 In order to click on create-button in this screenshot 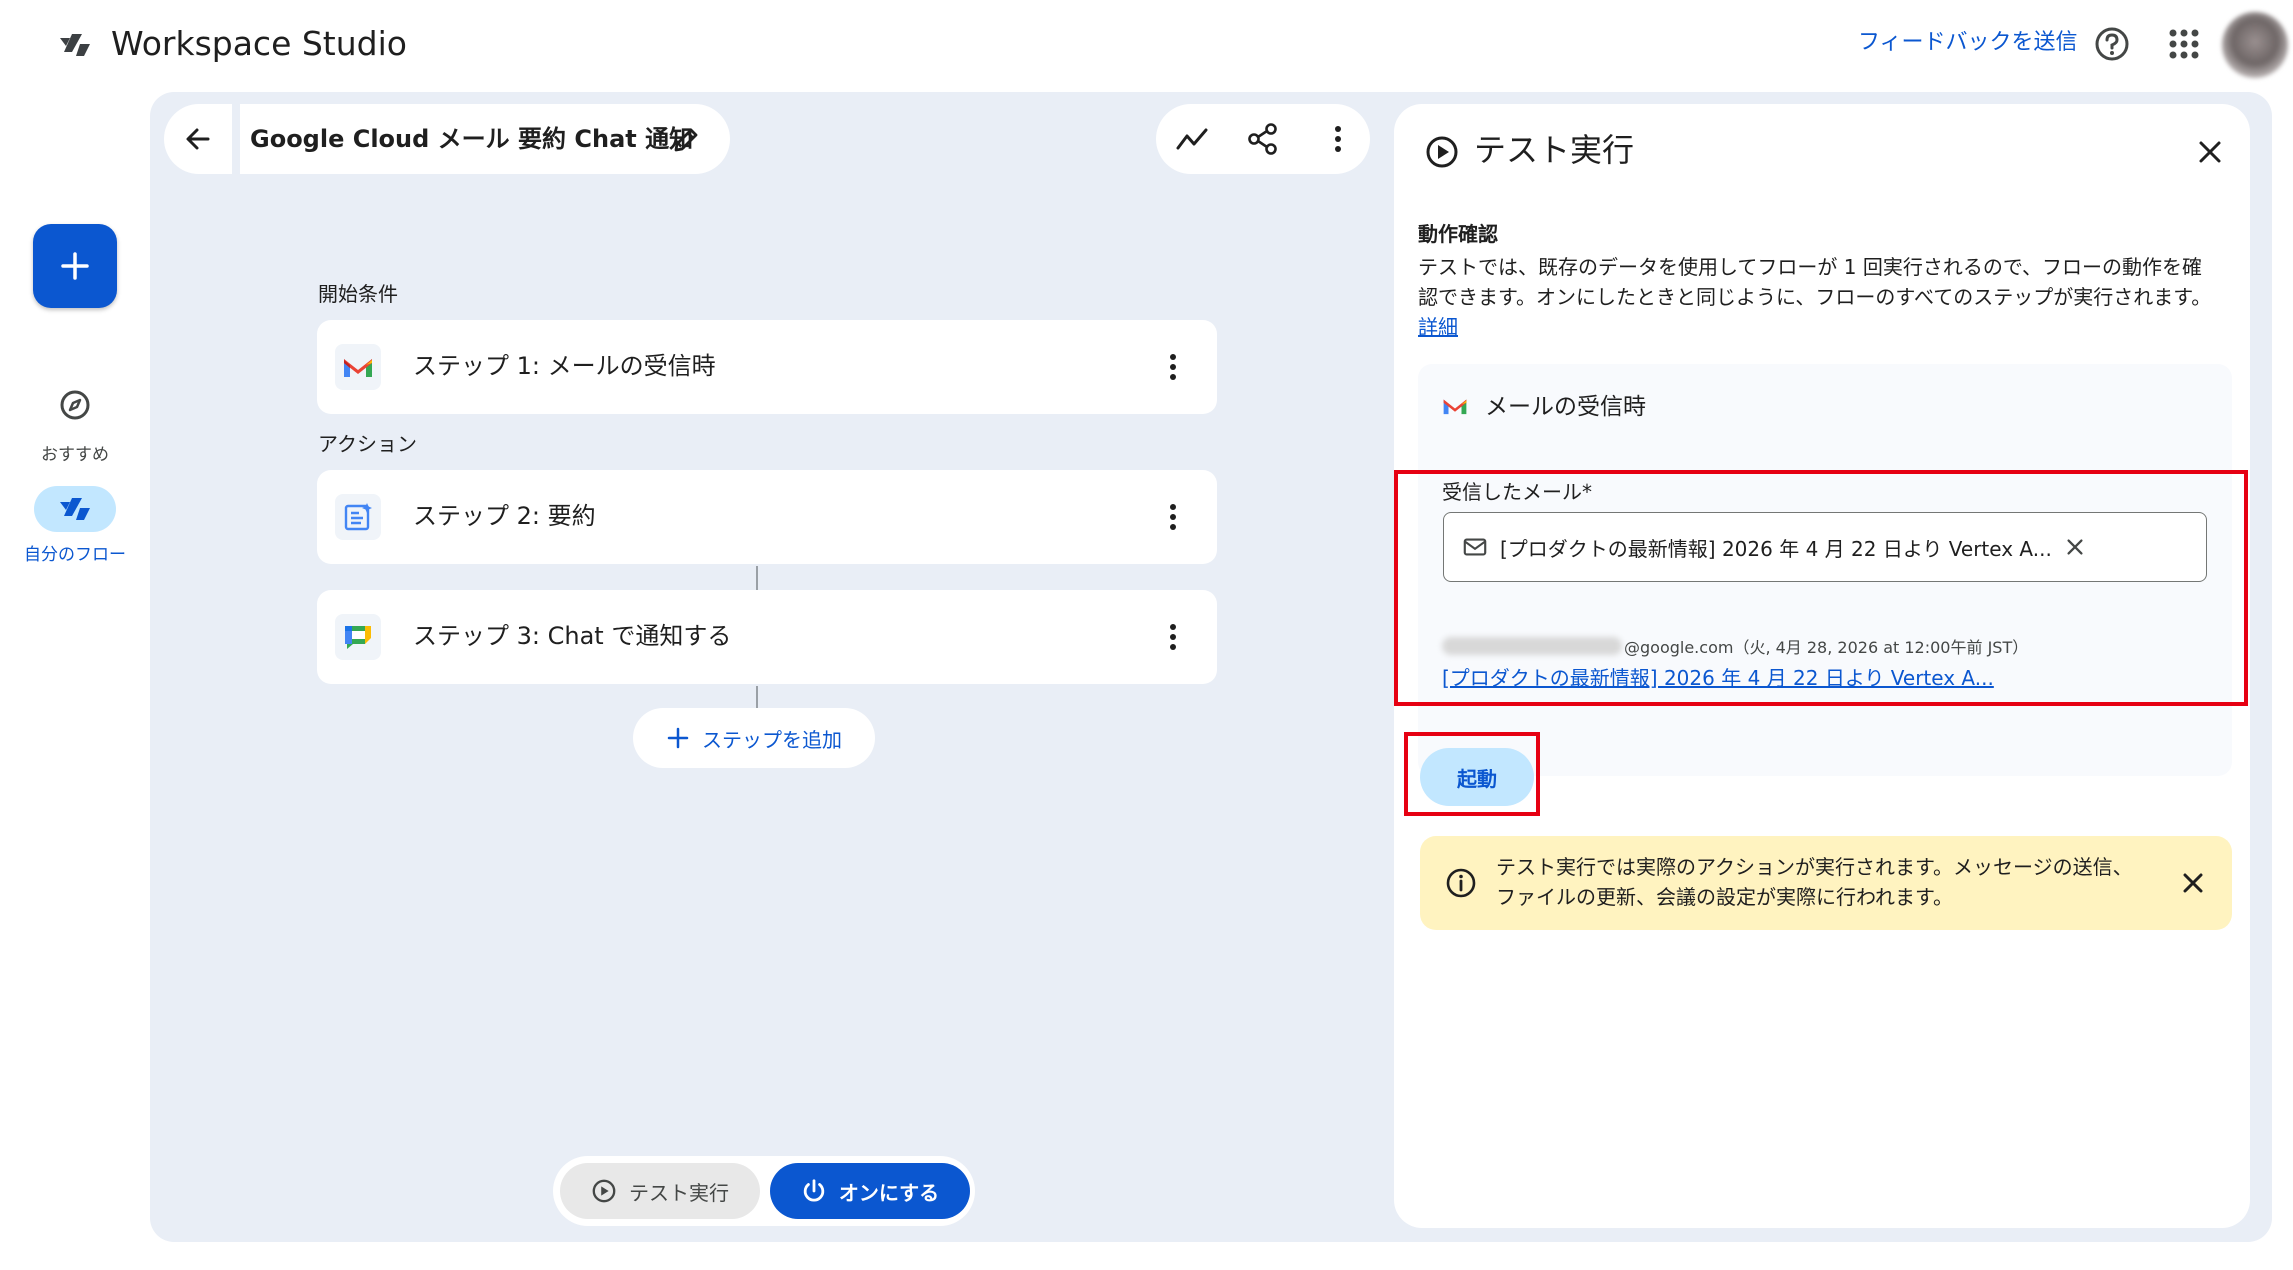, I will do `click(75, 266)`.